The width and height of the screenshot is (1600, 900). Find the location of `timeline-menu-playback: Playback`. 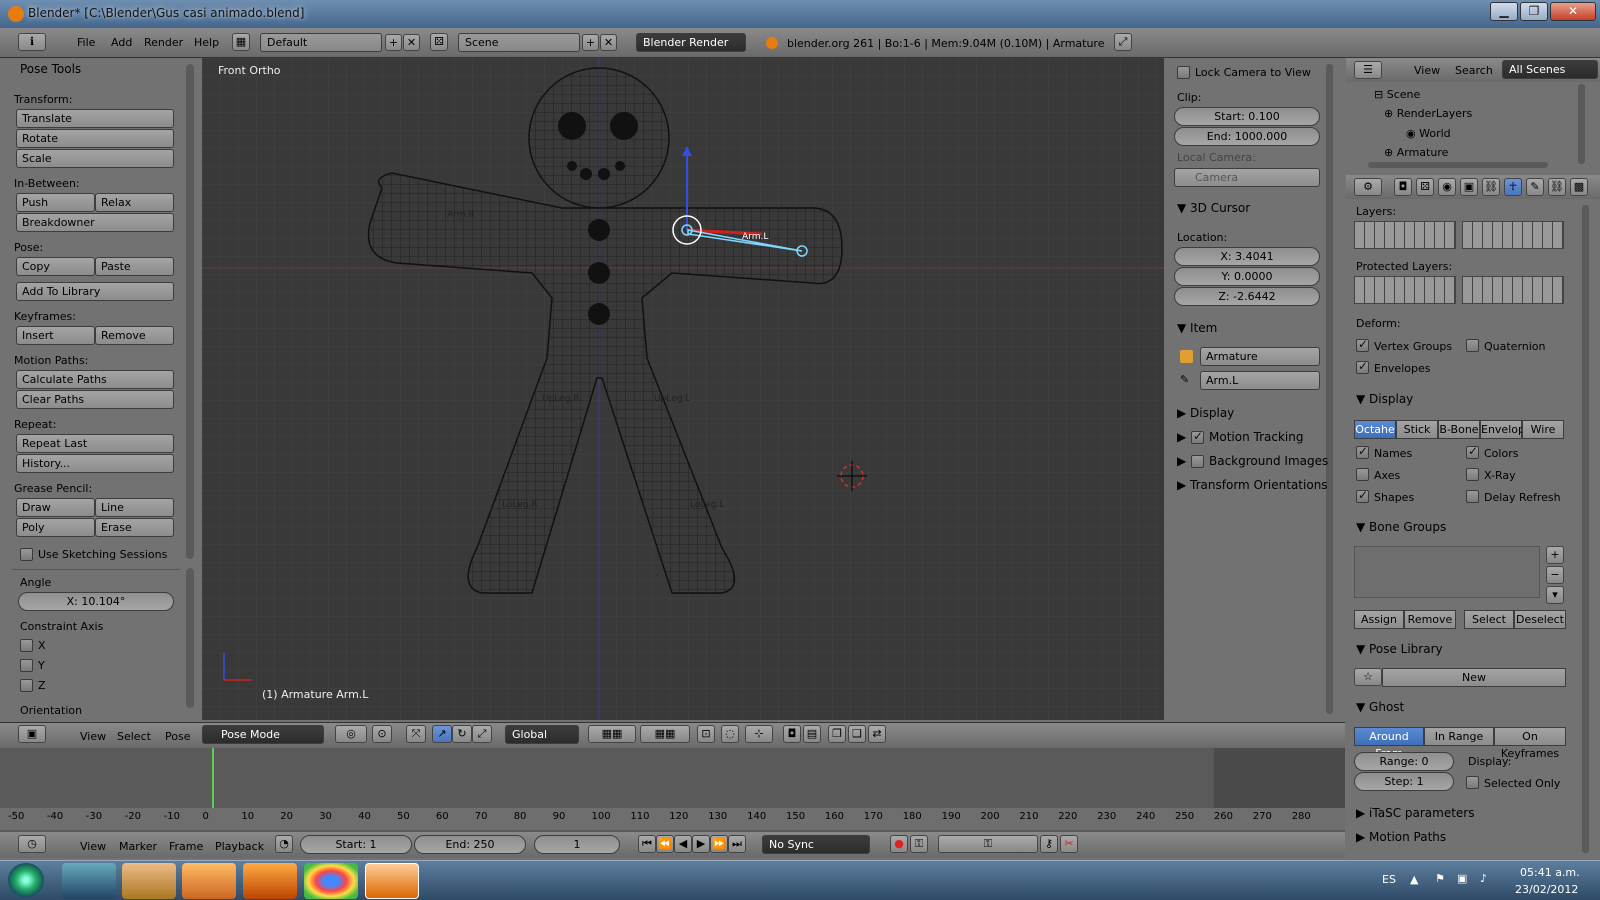

timeline-menu-playback: Playback is located at coordinates (239, 846).